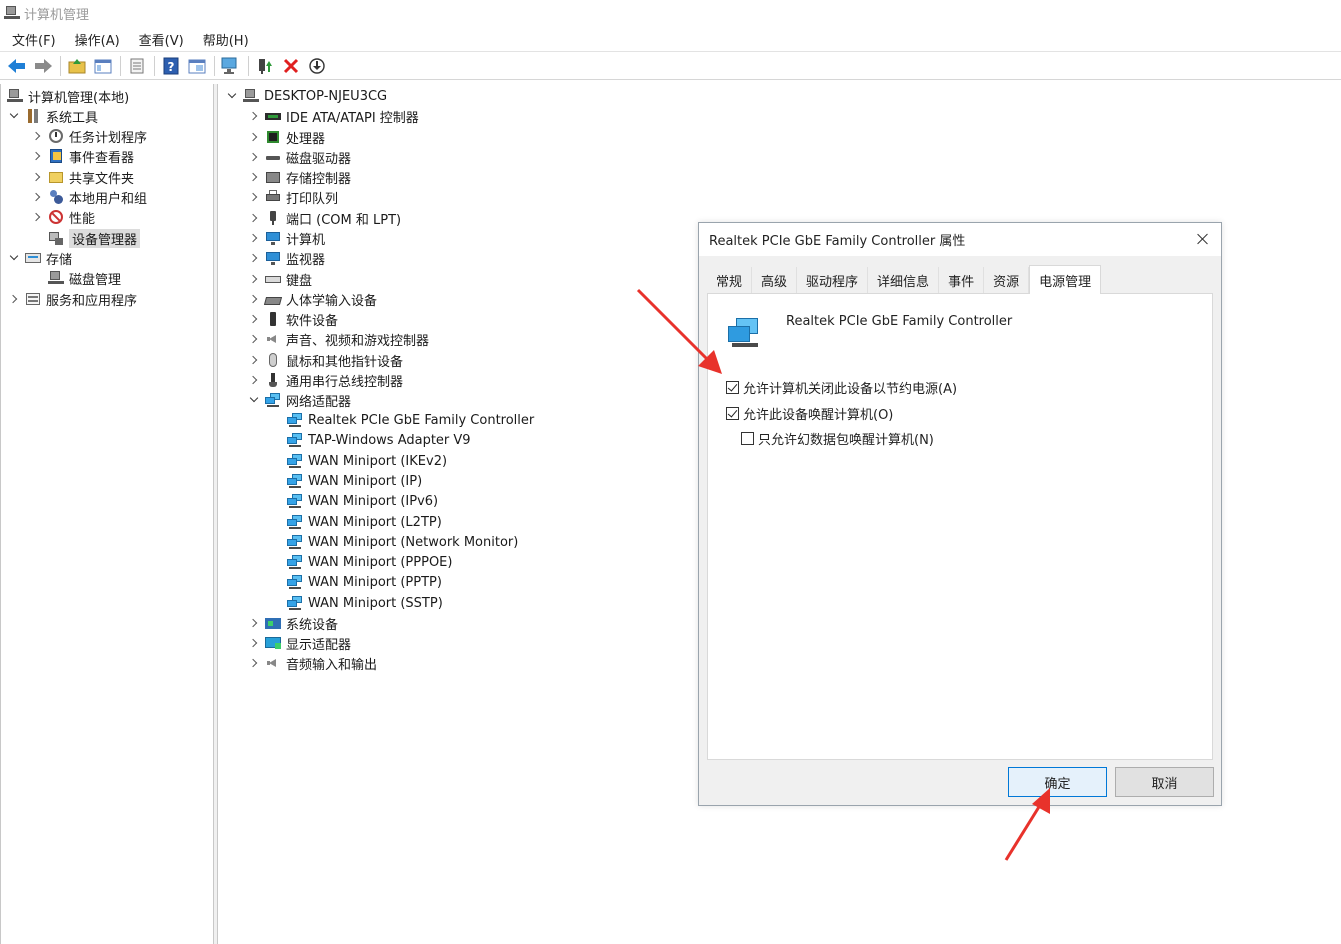 Image resolution: width=1341 pixels, height=944 pixels. I want to click on menu-help: 帮助(H), so click(226, 39).